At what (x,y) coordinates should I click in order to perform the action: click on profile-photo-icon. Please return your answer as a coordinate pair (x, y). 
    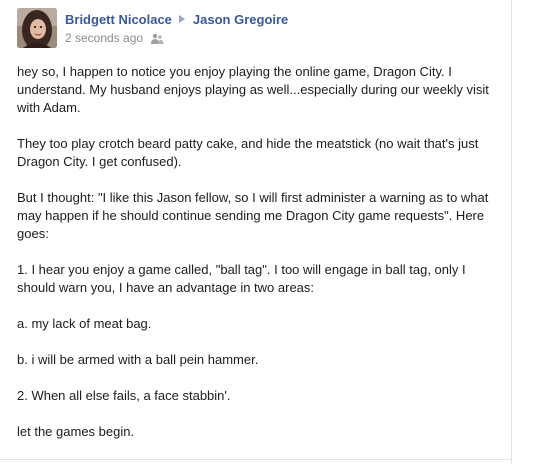
    Looking at the image, I should click on (37, 28).